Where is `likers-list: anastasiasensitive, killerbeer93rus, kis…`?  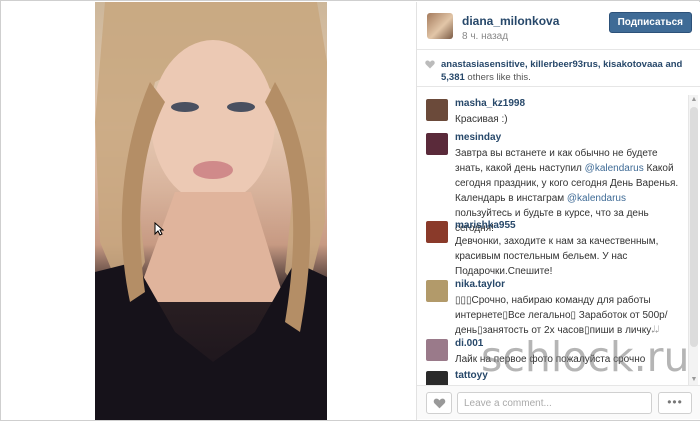 likers-list: anastasiasensitive, killerbeer93rus, kis… is located at coordinates (560, 71).